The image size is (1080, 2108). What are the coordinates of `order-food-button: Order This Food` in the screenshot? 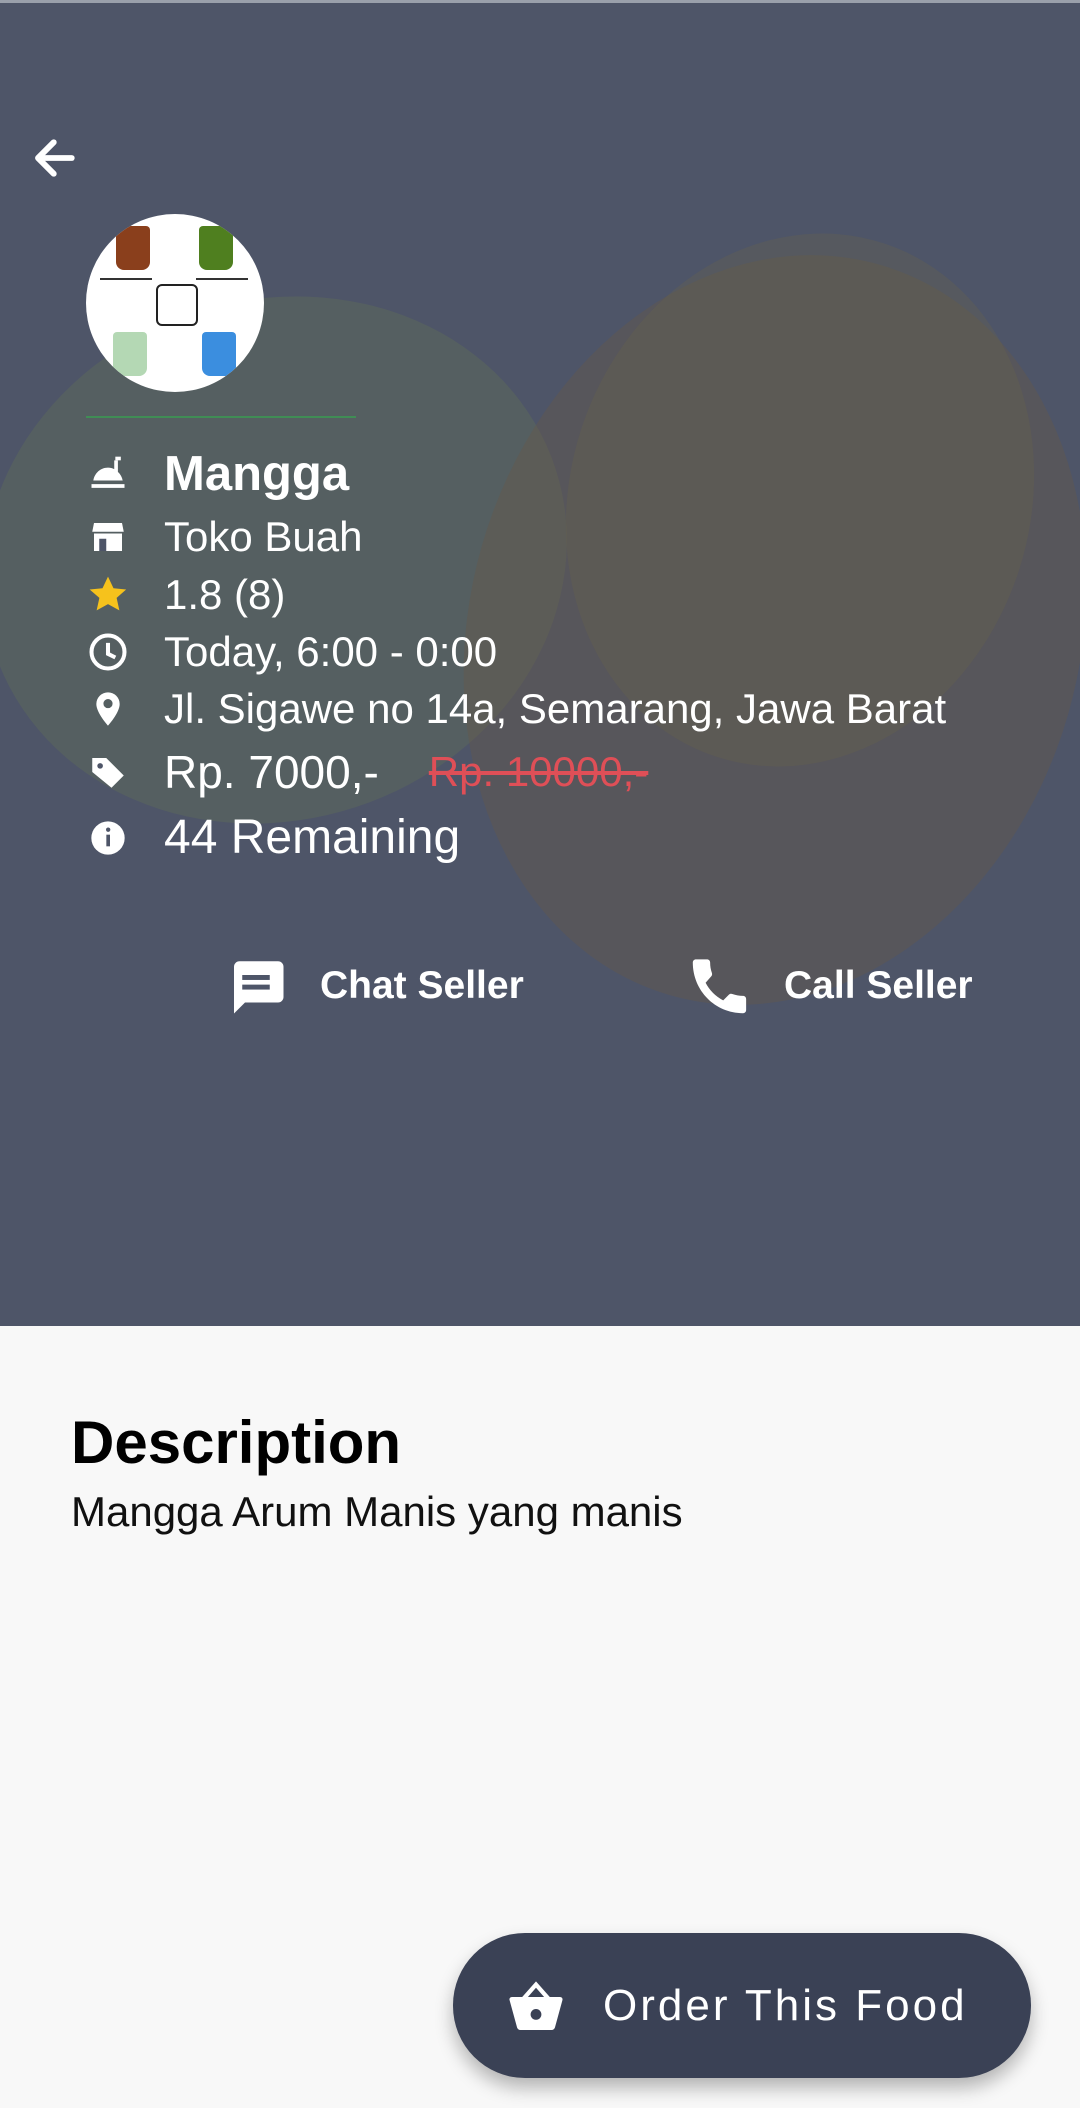 It's located at (742, 2005).